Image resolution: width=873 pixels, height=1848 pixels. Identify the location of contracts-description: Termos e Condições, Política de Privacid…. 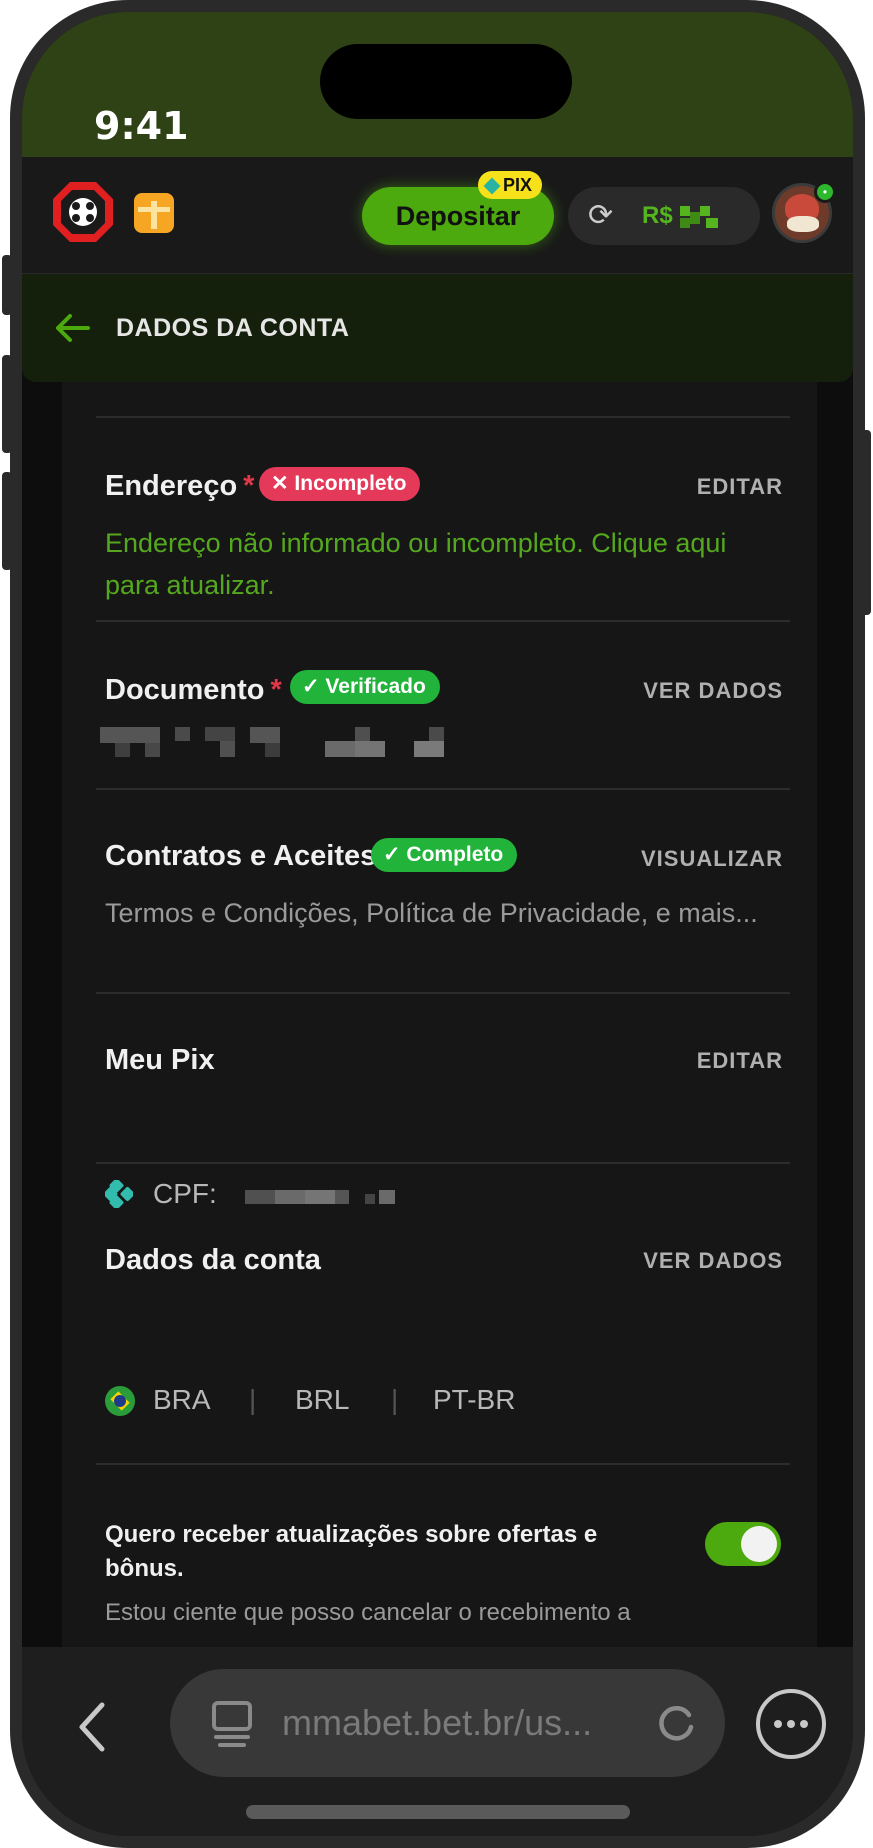
(431, 913).